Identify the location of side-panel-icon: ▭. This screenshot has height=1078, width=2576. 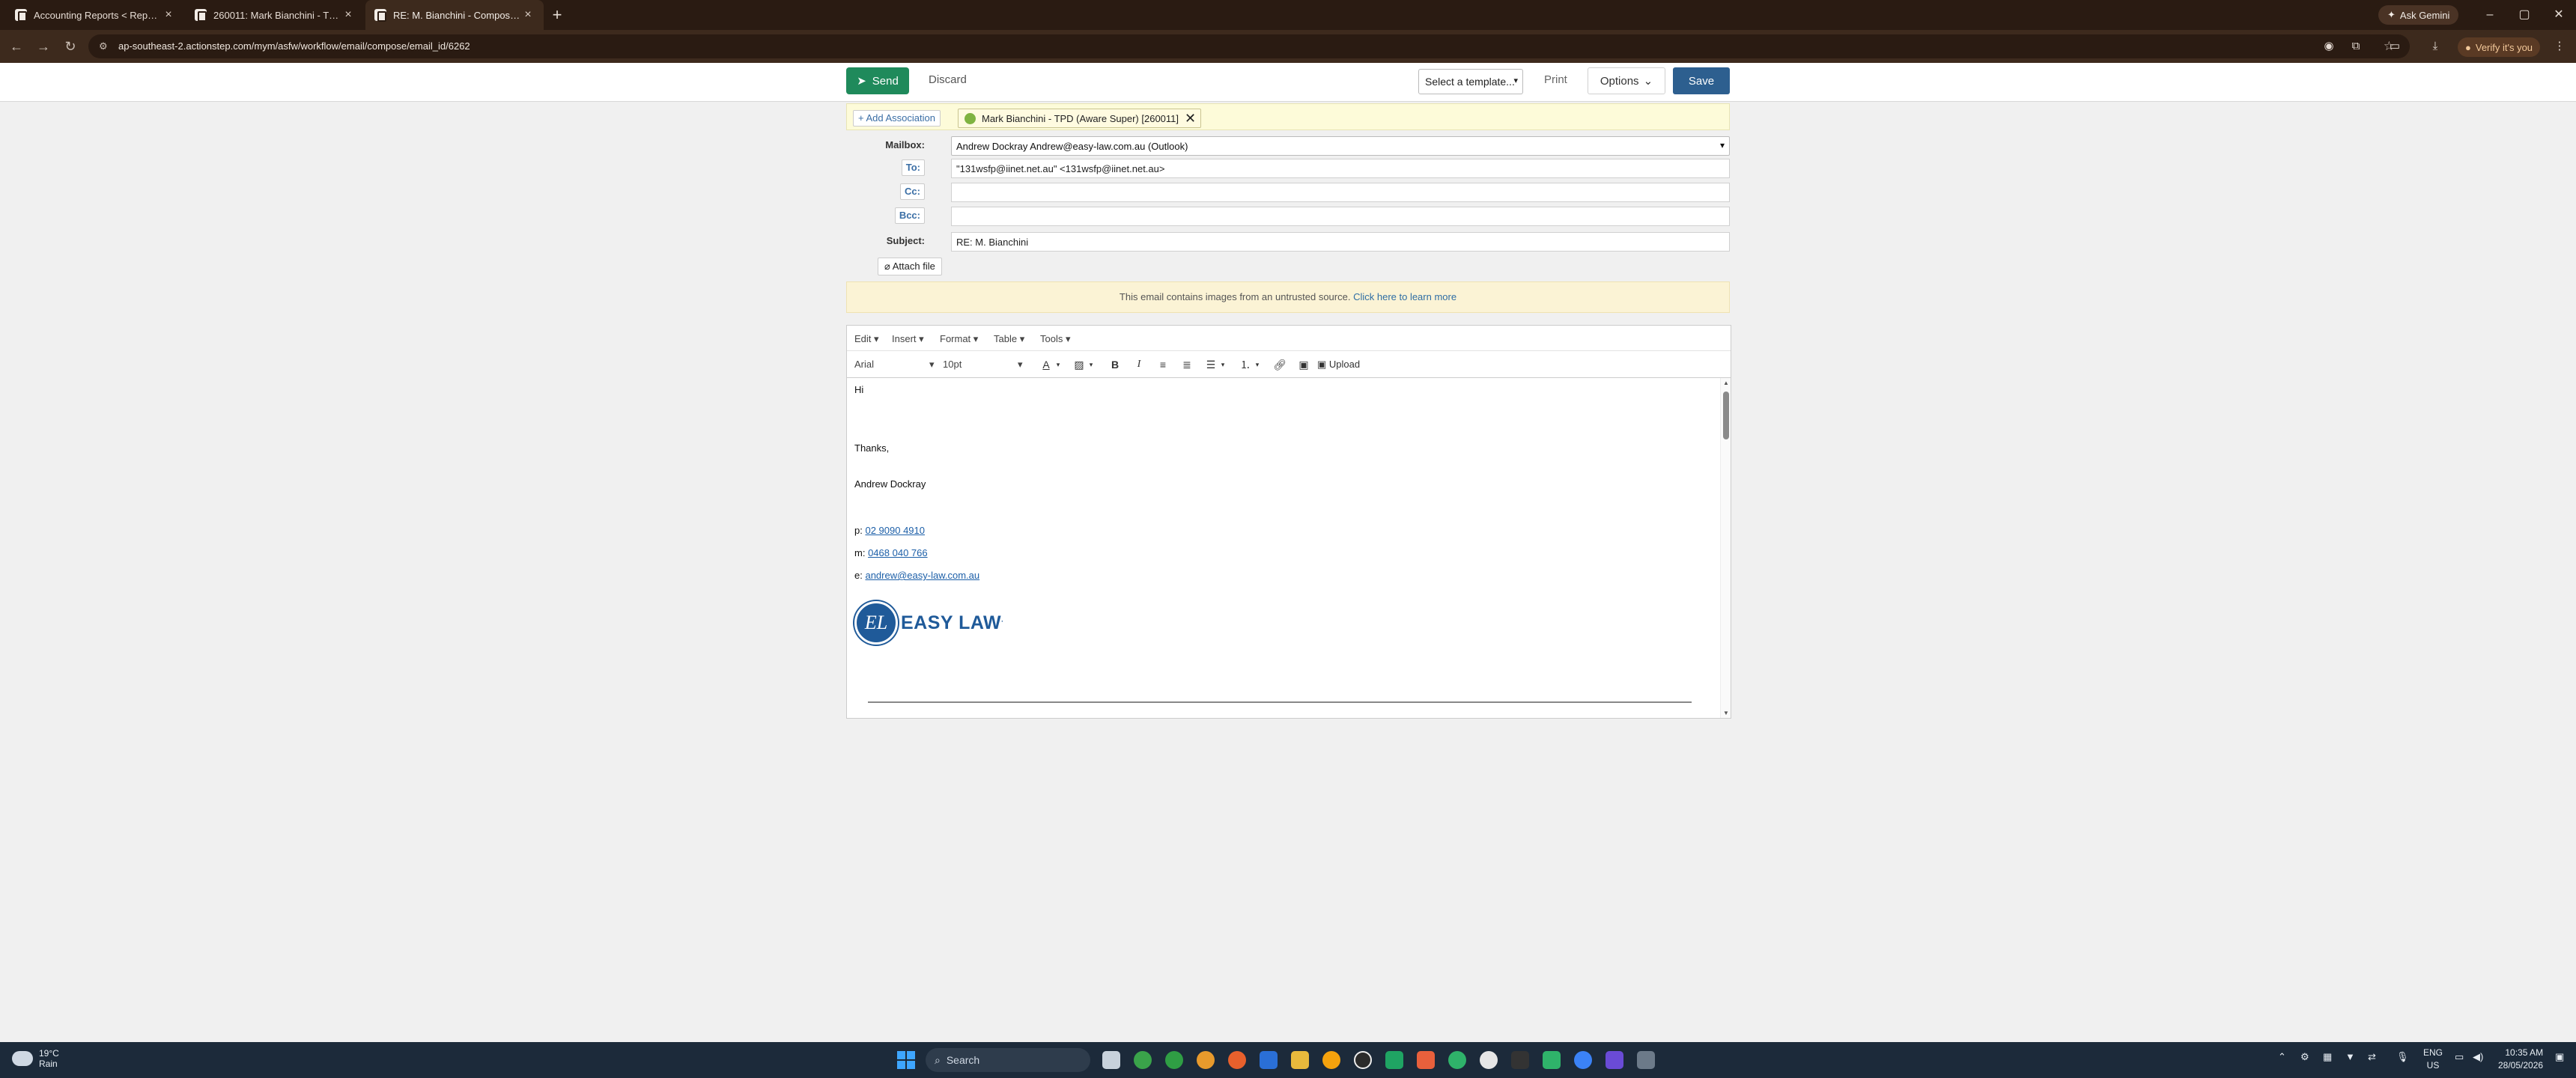
(2394, 46).